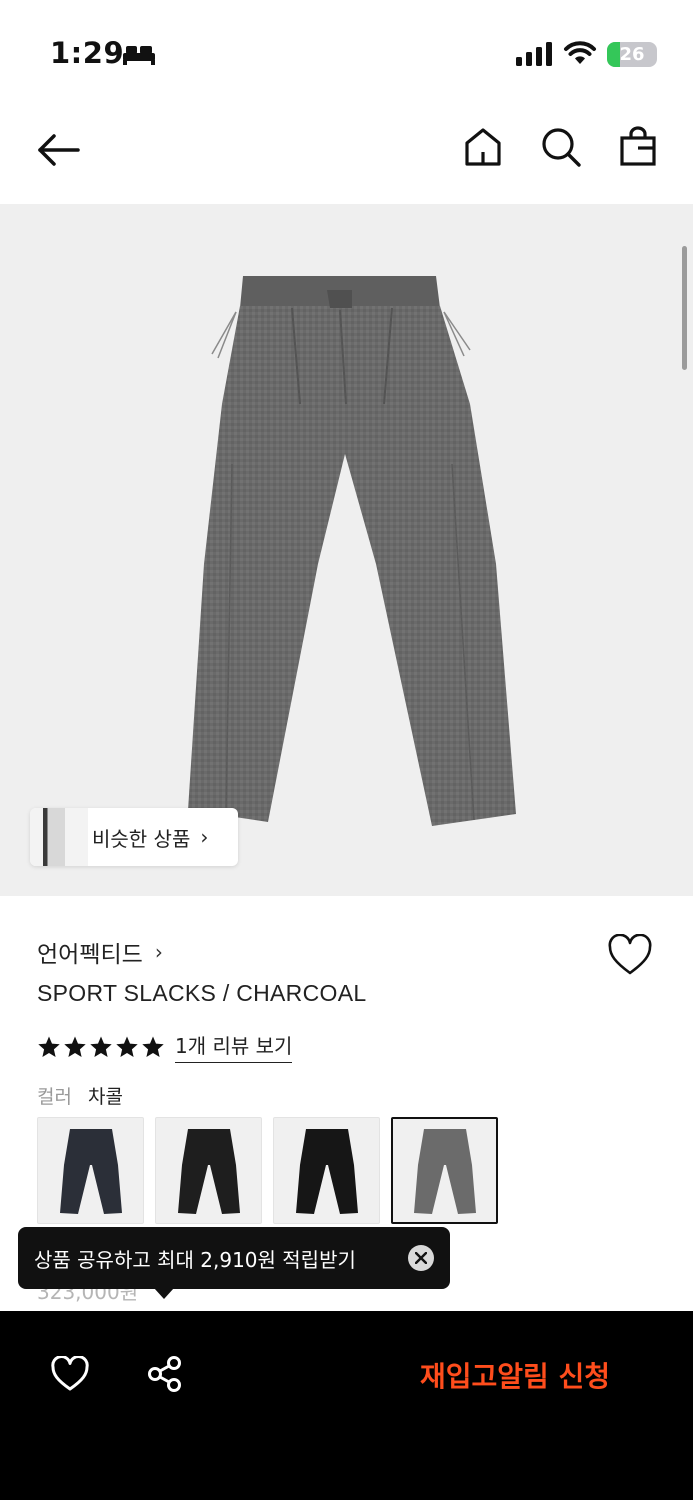  I want to click on review-link: 1개 리뷰 보기, so click(234, 1046).